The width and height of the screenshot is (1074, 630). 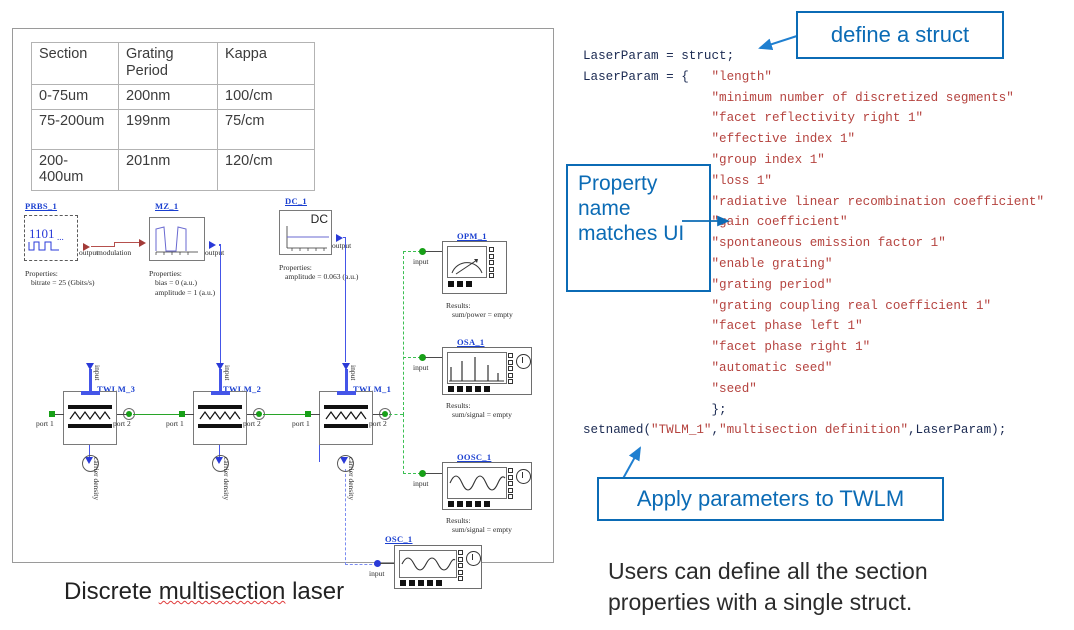 I want to click on code-property-9: "enable grating", so click(x=772, y=263).